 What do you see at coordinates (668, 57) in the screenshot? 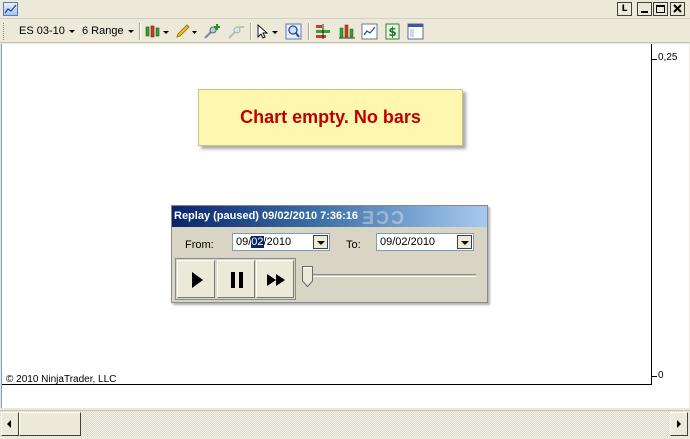
I see `y-axis-label-top: 0,25` at bounding box center [668, 57].